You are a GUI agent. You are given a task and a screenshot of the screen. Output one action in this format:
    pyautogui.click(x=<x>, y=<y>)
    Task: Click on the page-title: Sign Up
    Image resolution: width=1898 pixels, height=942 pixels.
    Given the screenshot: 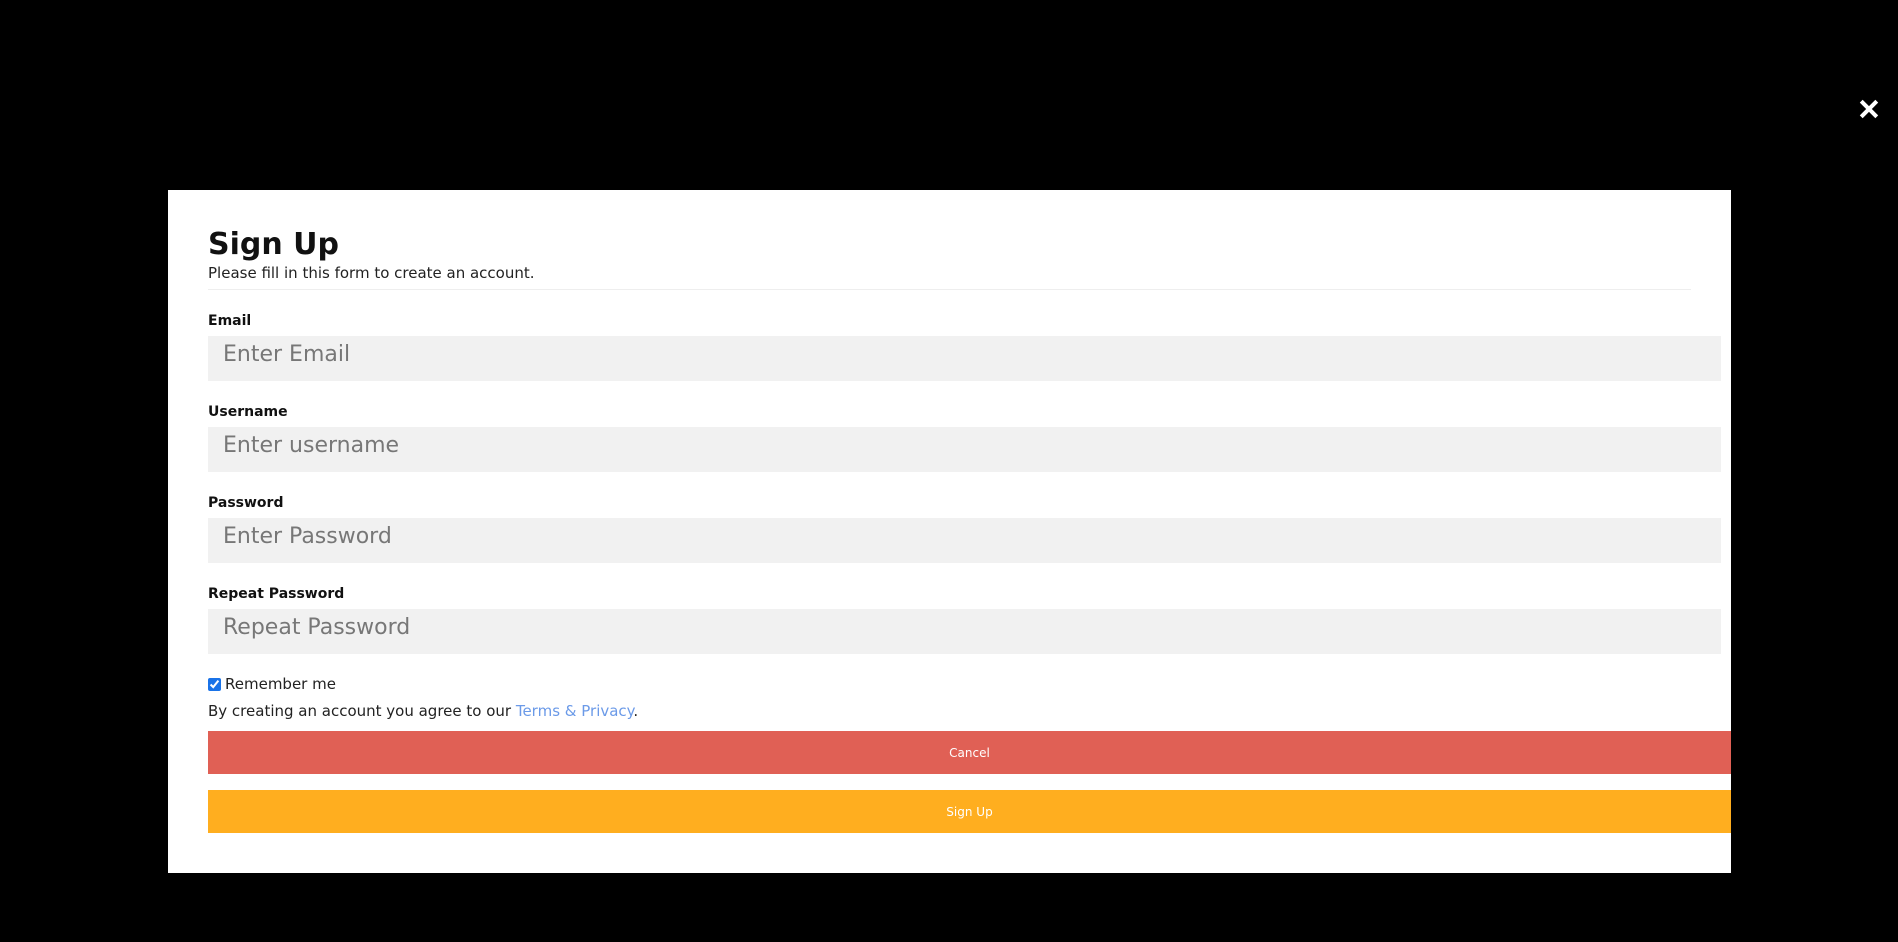 What is the action you would take?
    pyautogui.click(x=274, y=244)
    